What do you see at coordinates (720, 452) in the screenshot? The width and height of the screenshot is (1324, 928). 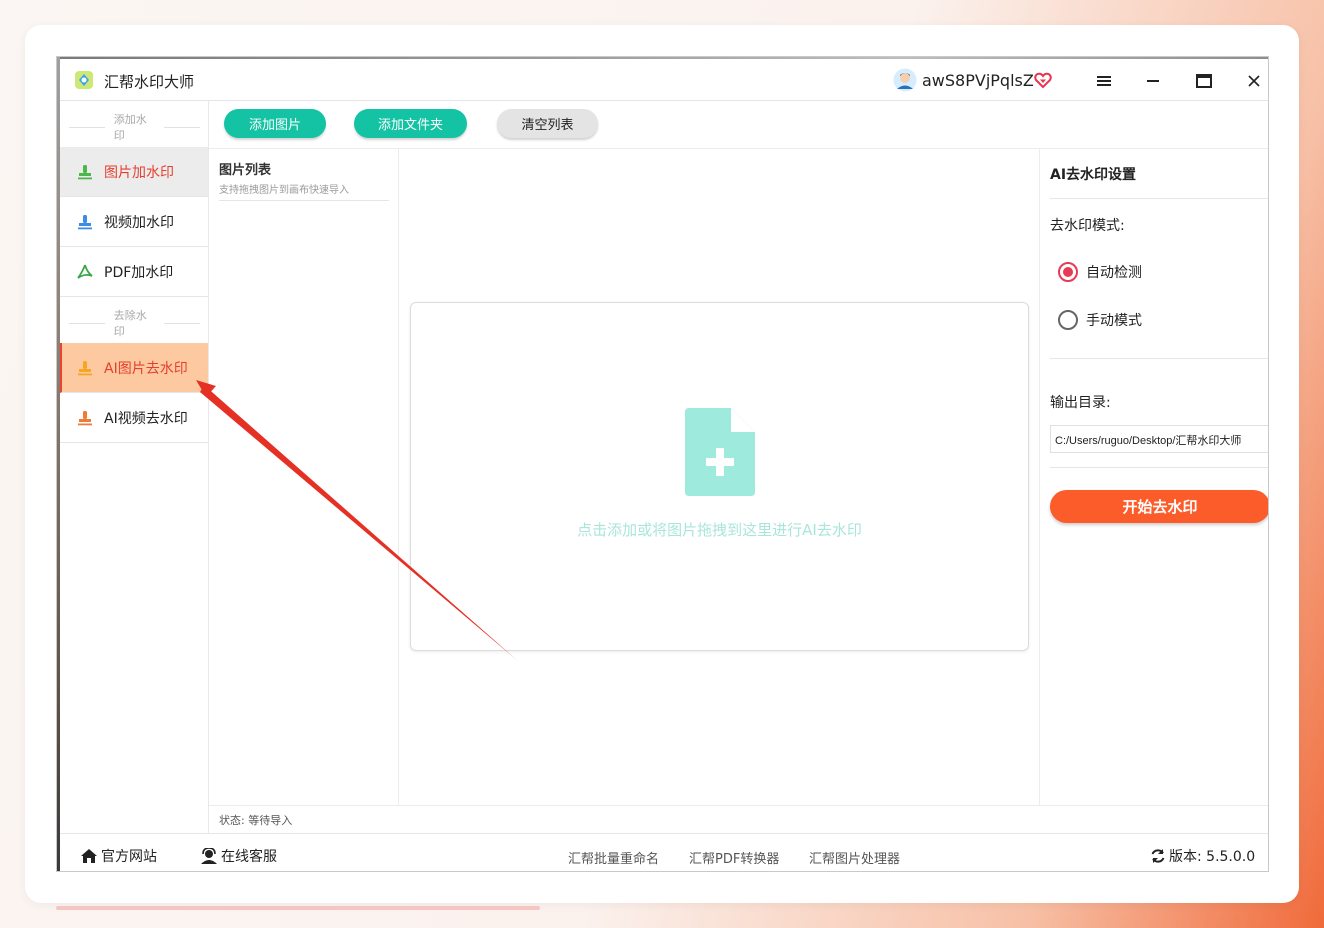 I see `add-file-icon` at bounding box center [720, 452].